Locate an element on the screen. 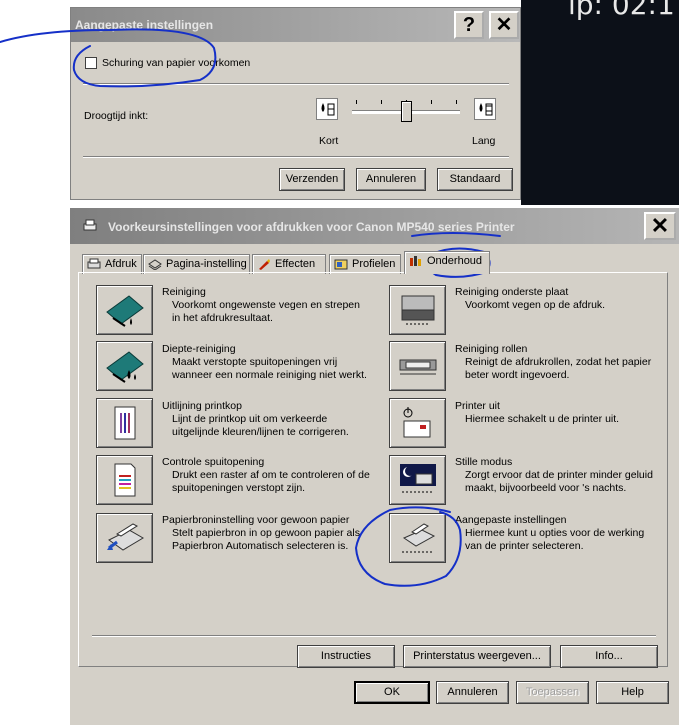 This screenshot has width=679, height=725. roller-cleaning-desc-line2: beter wordt ingevoerd. is located at coordinates (517, 375).